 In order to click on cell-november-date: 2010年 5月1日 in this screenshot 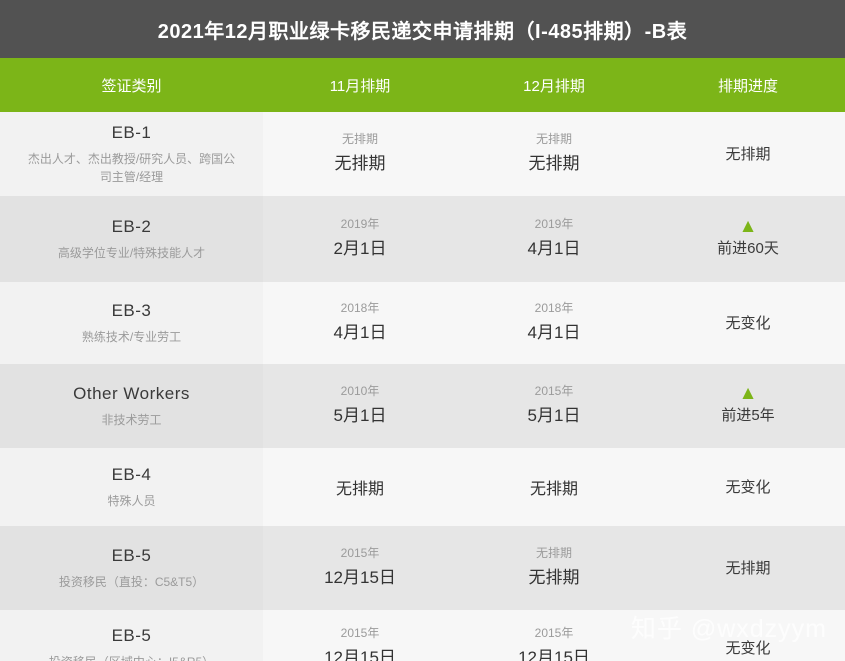, I will do `click(360, 406)`.